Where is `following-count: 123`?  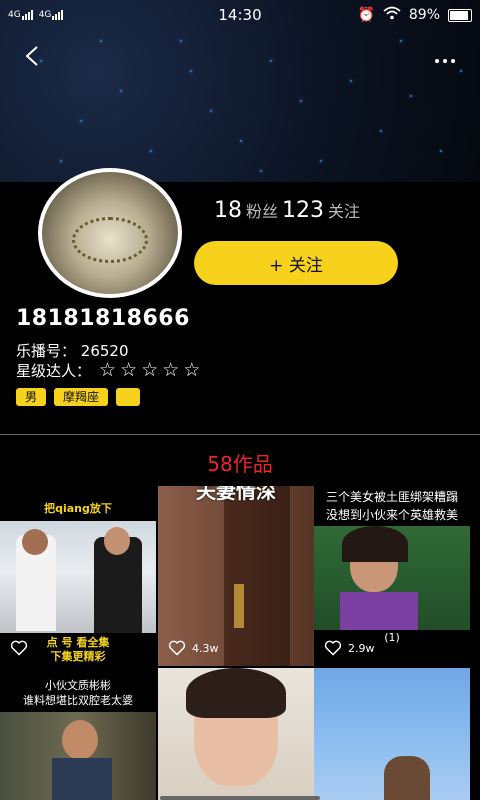
following-count: 123 is located at coordinates (303, 210).